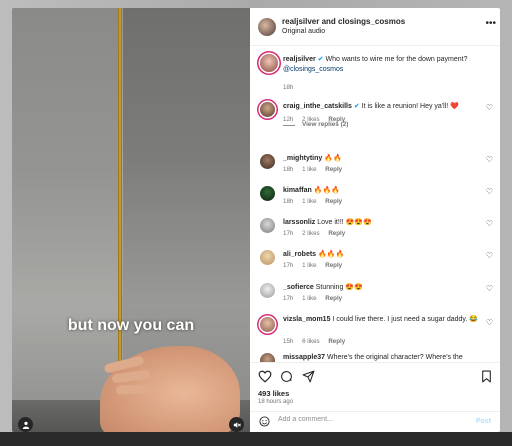  What do you see at coordinates (286, 378) in the screenshot?
I see `comment-icon` at bounding box center [286, 378].